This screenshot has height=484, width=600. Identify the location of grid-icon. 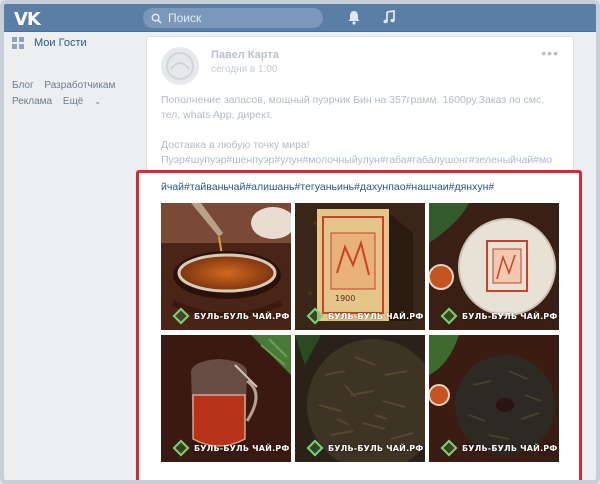
(18, 43).